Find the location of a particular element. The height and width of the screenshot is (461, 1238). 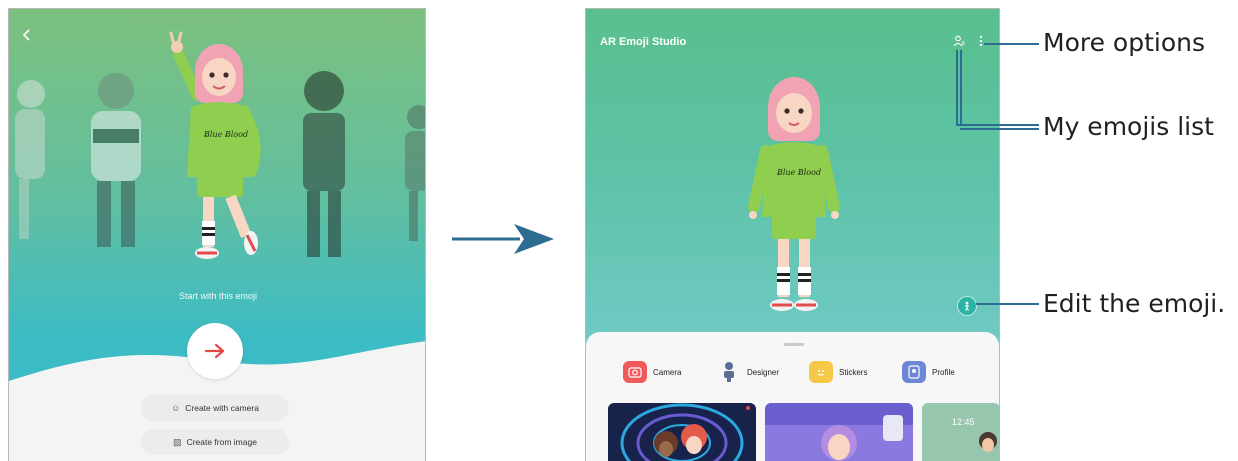

create-from-image-button: ▨ Create from image is located at coordinates (215, 442).